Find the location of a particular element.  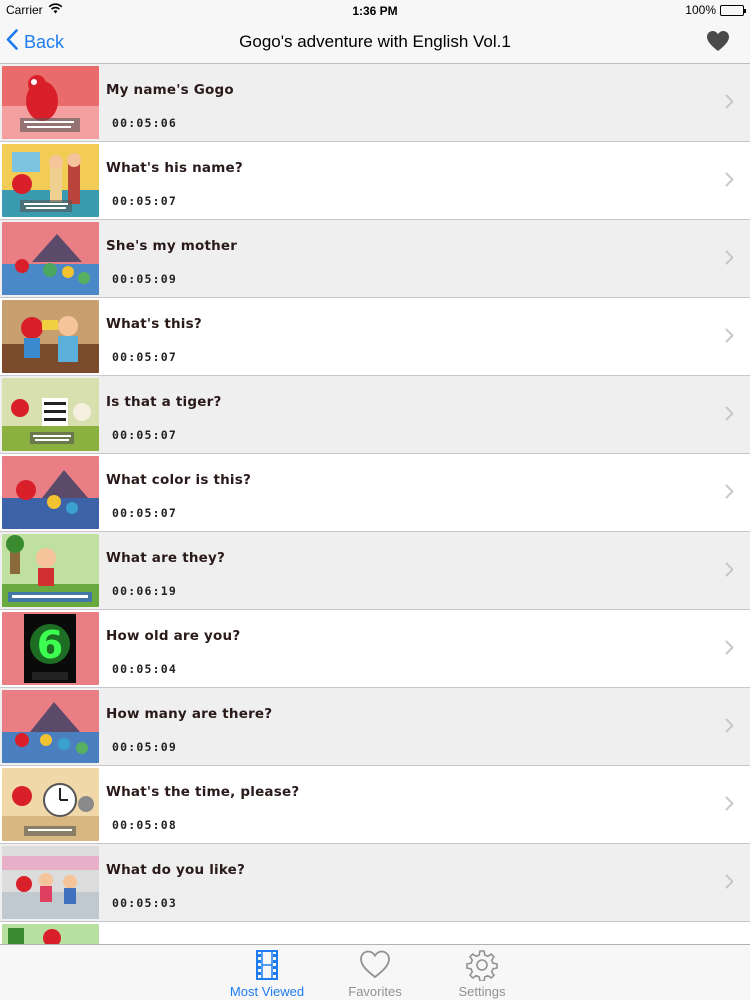

heart-icon is located at coordinates (718, 43).